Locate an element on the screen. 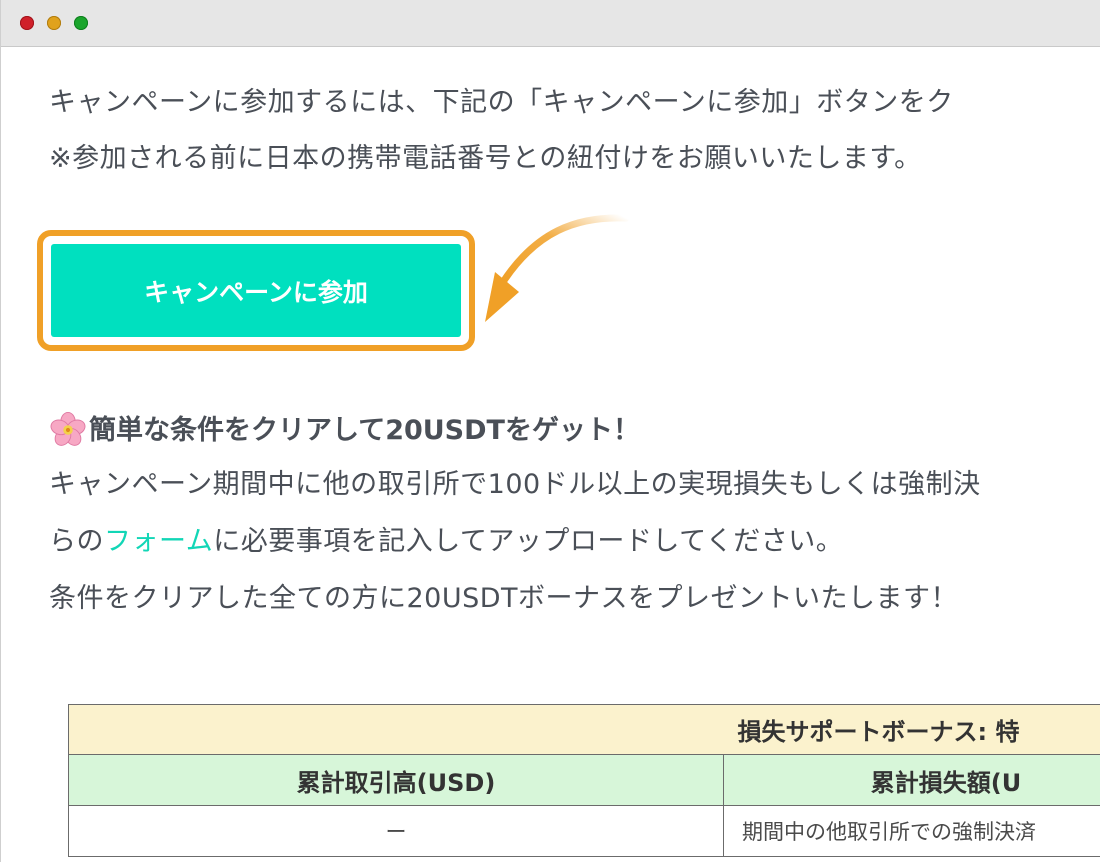 The image size is (1100, 862). cta-highlight-frame: キャンペーンに参加 is located at coordinates (256, 290).